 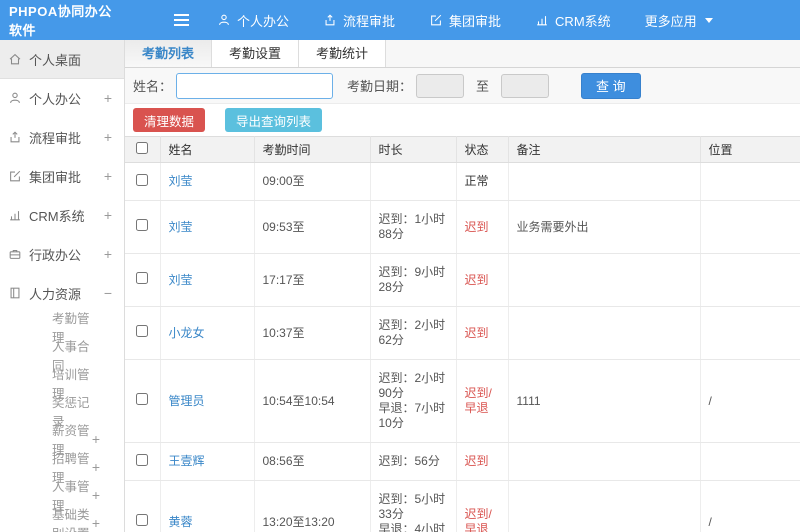 What do you see at coordinates (380, 86) in the screenshot?
I see `date-filter-label: 考勤日期：` at bounding box center [380, 86].